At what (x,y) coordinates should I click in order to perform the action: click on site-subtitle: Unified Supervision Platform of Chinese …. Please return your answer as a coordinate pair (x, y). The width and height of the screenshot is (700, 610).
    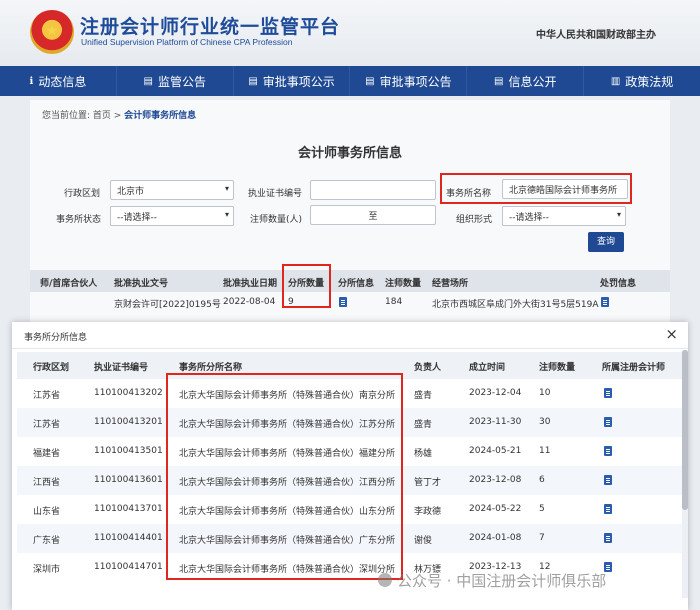
    Looking at the image, I should click on (187, 42).